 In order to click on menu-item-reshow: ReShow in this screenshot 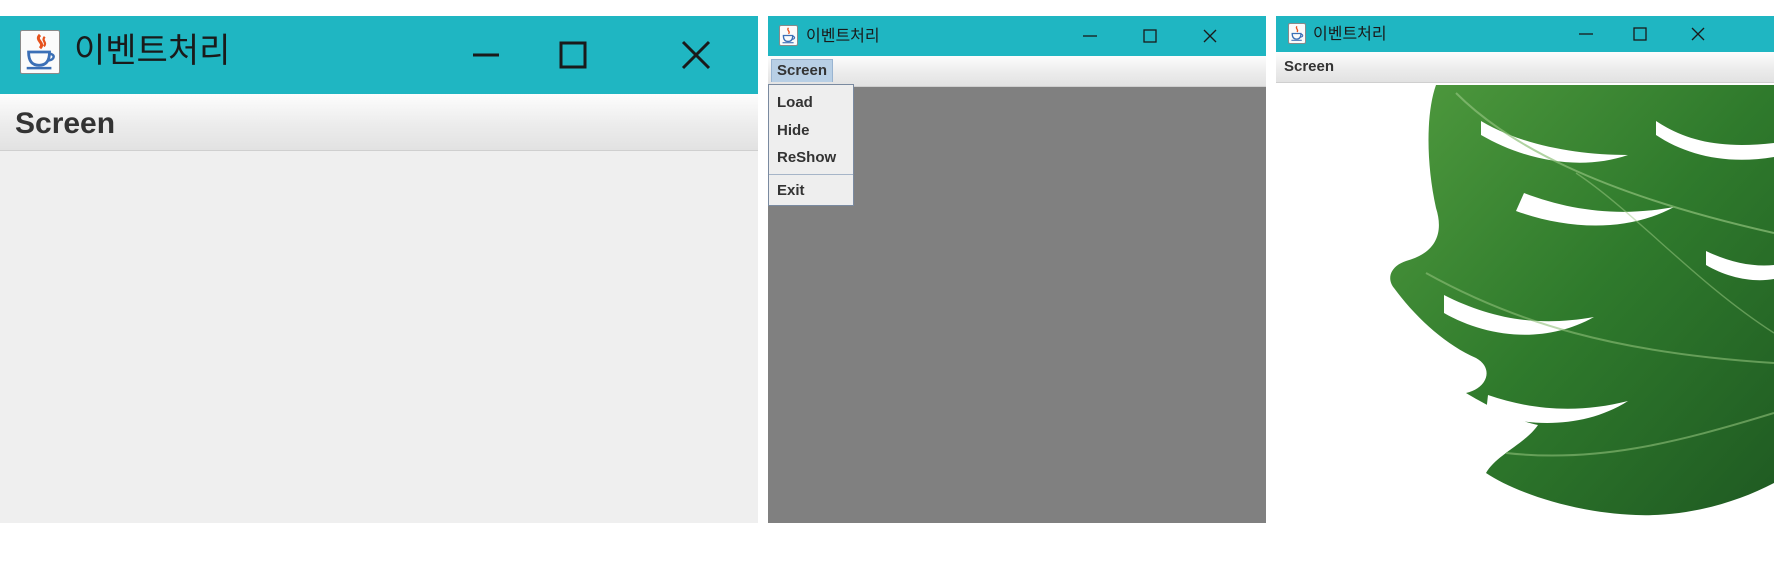, I will do `click(806, 158)`.